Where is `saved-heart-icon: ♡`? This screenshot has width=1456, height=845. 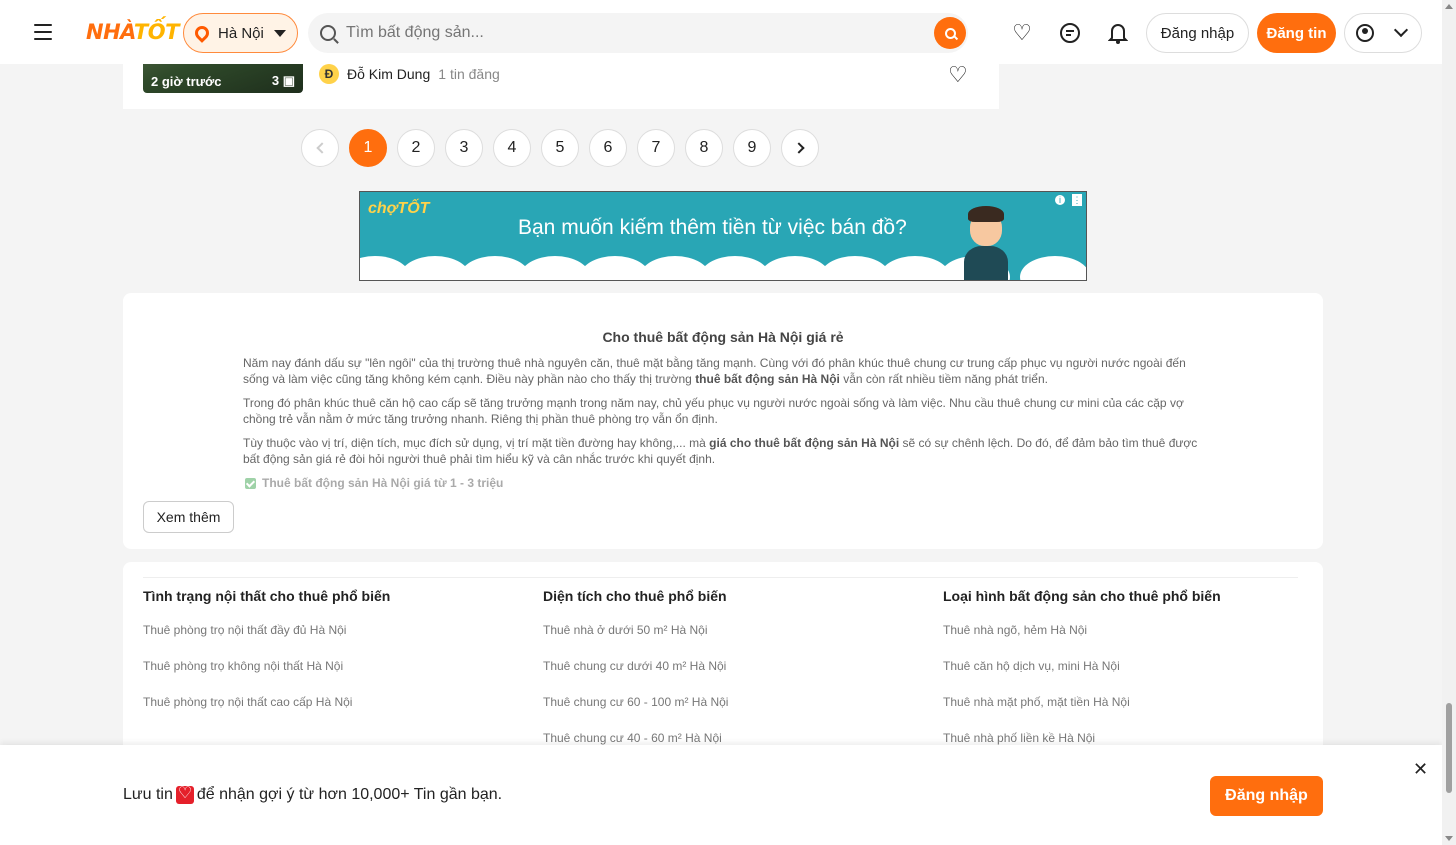
saved-heart-icon: ♡ is located at coordinates (1022, 33).